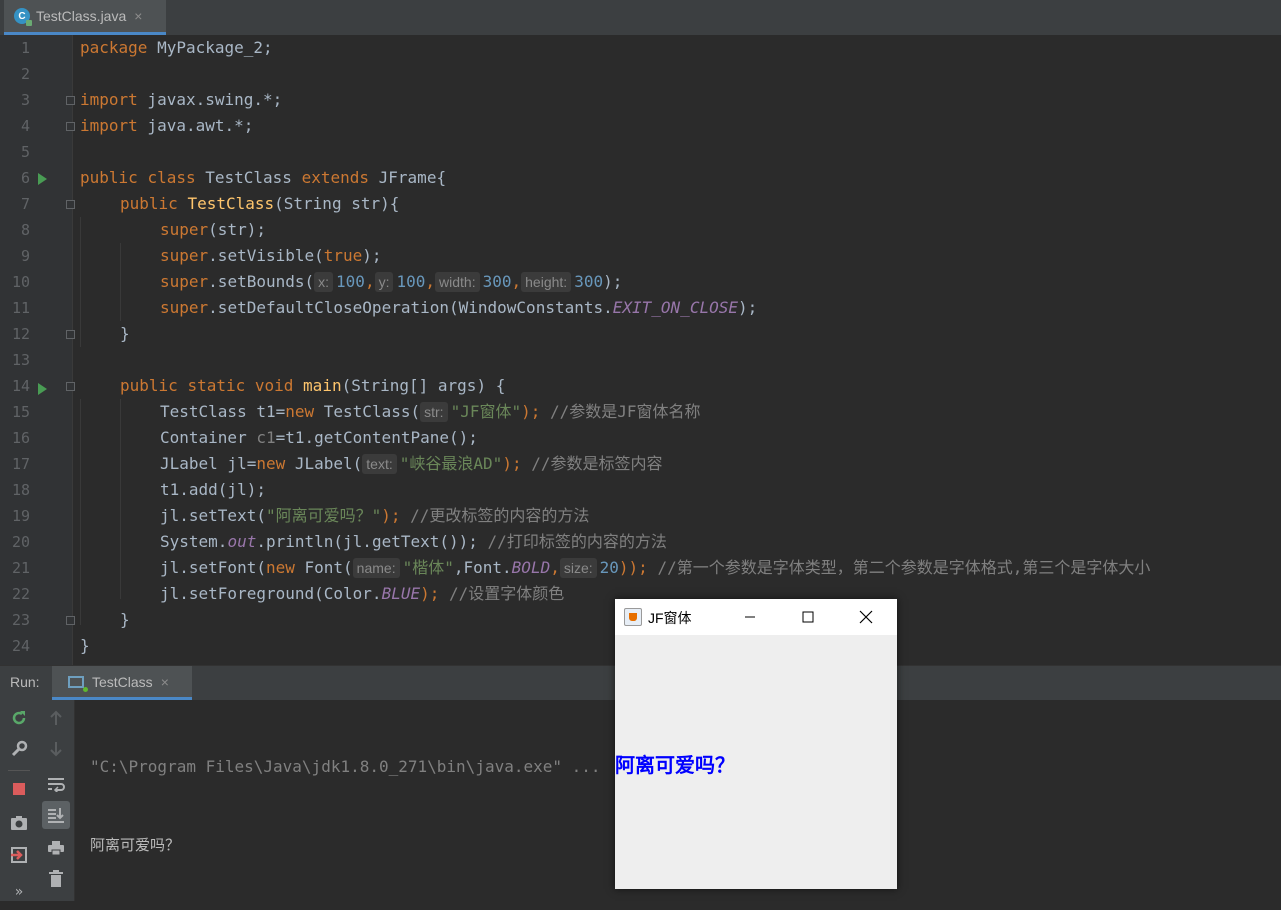 This screenshot has width=1281, height=910. What do you see at coordinates (260, 203) in the screenshot?
I see `code-line-7: public TestClass(String str){` at bounding box center [260, 203].